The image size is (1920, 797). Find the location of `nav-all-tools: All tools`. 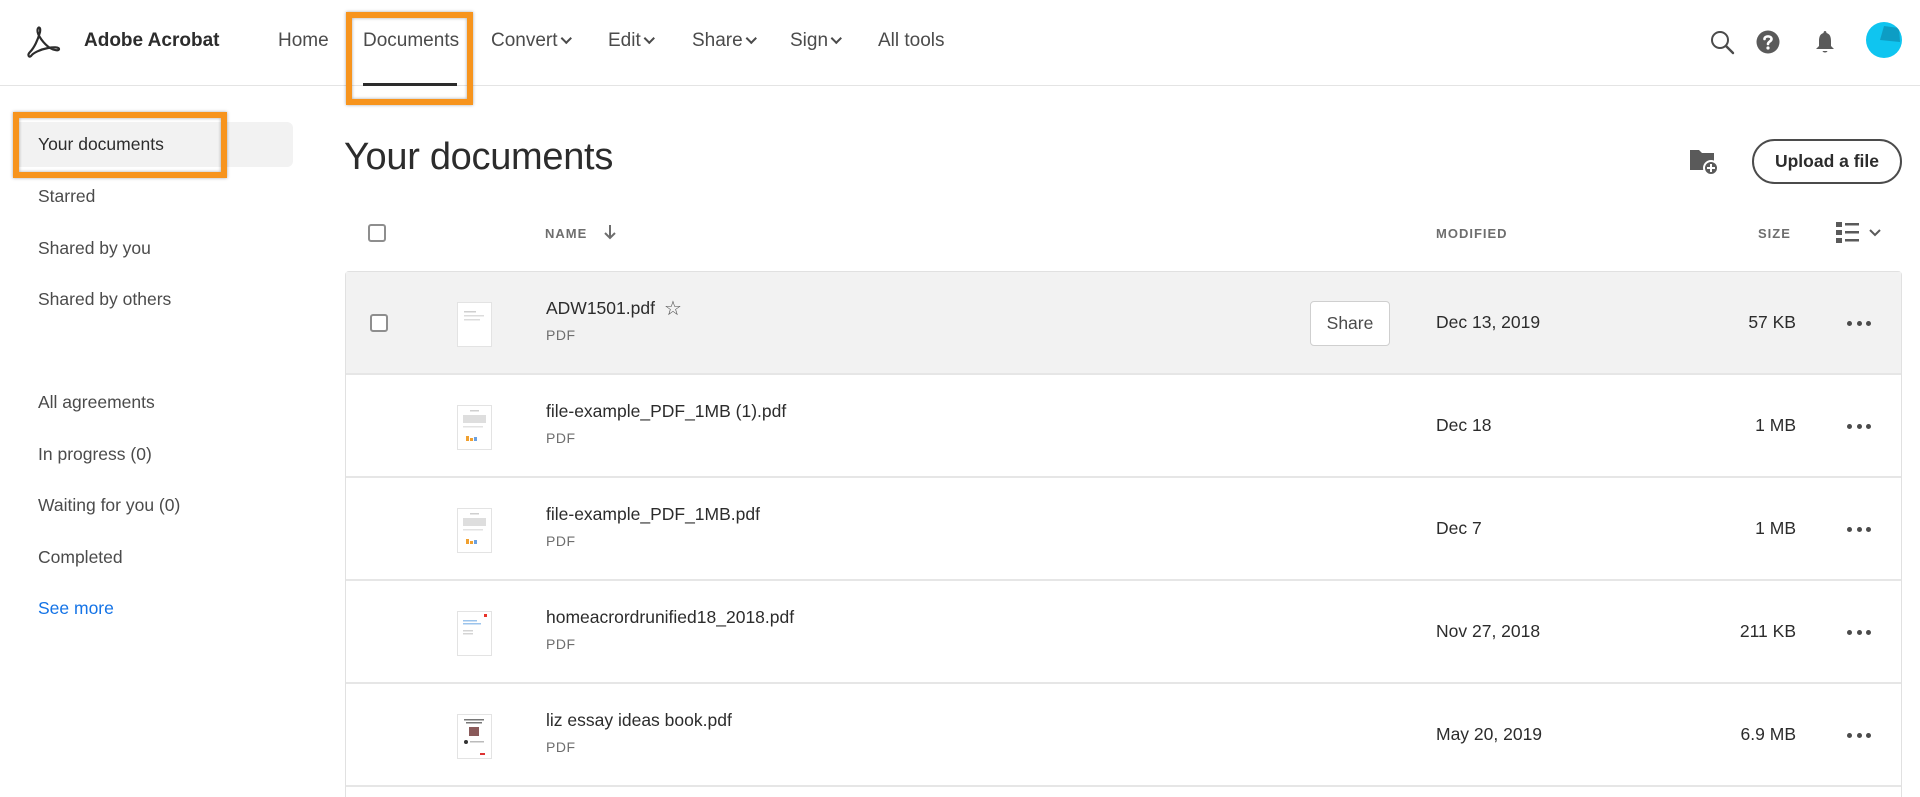

nav-all-tools: All tools is located at coordinates (911, 41).